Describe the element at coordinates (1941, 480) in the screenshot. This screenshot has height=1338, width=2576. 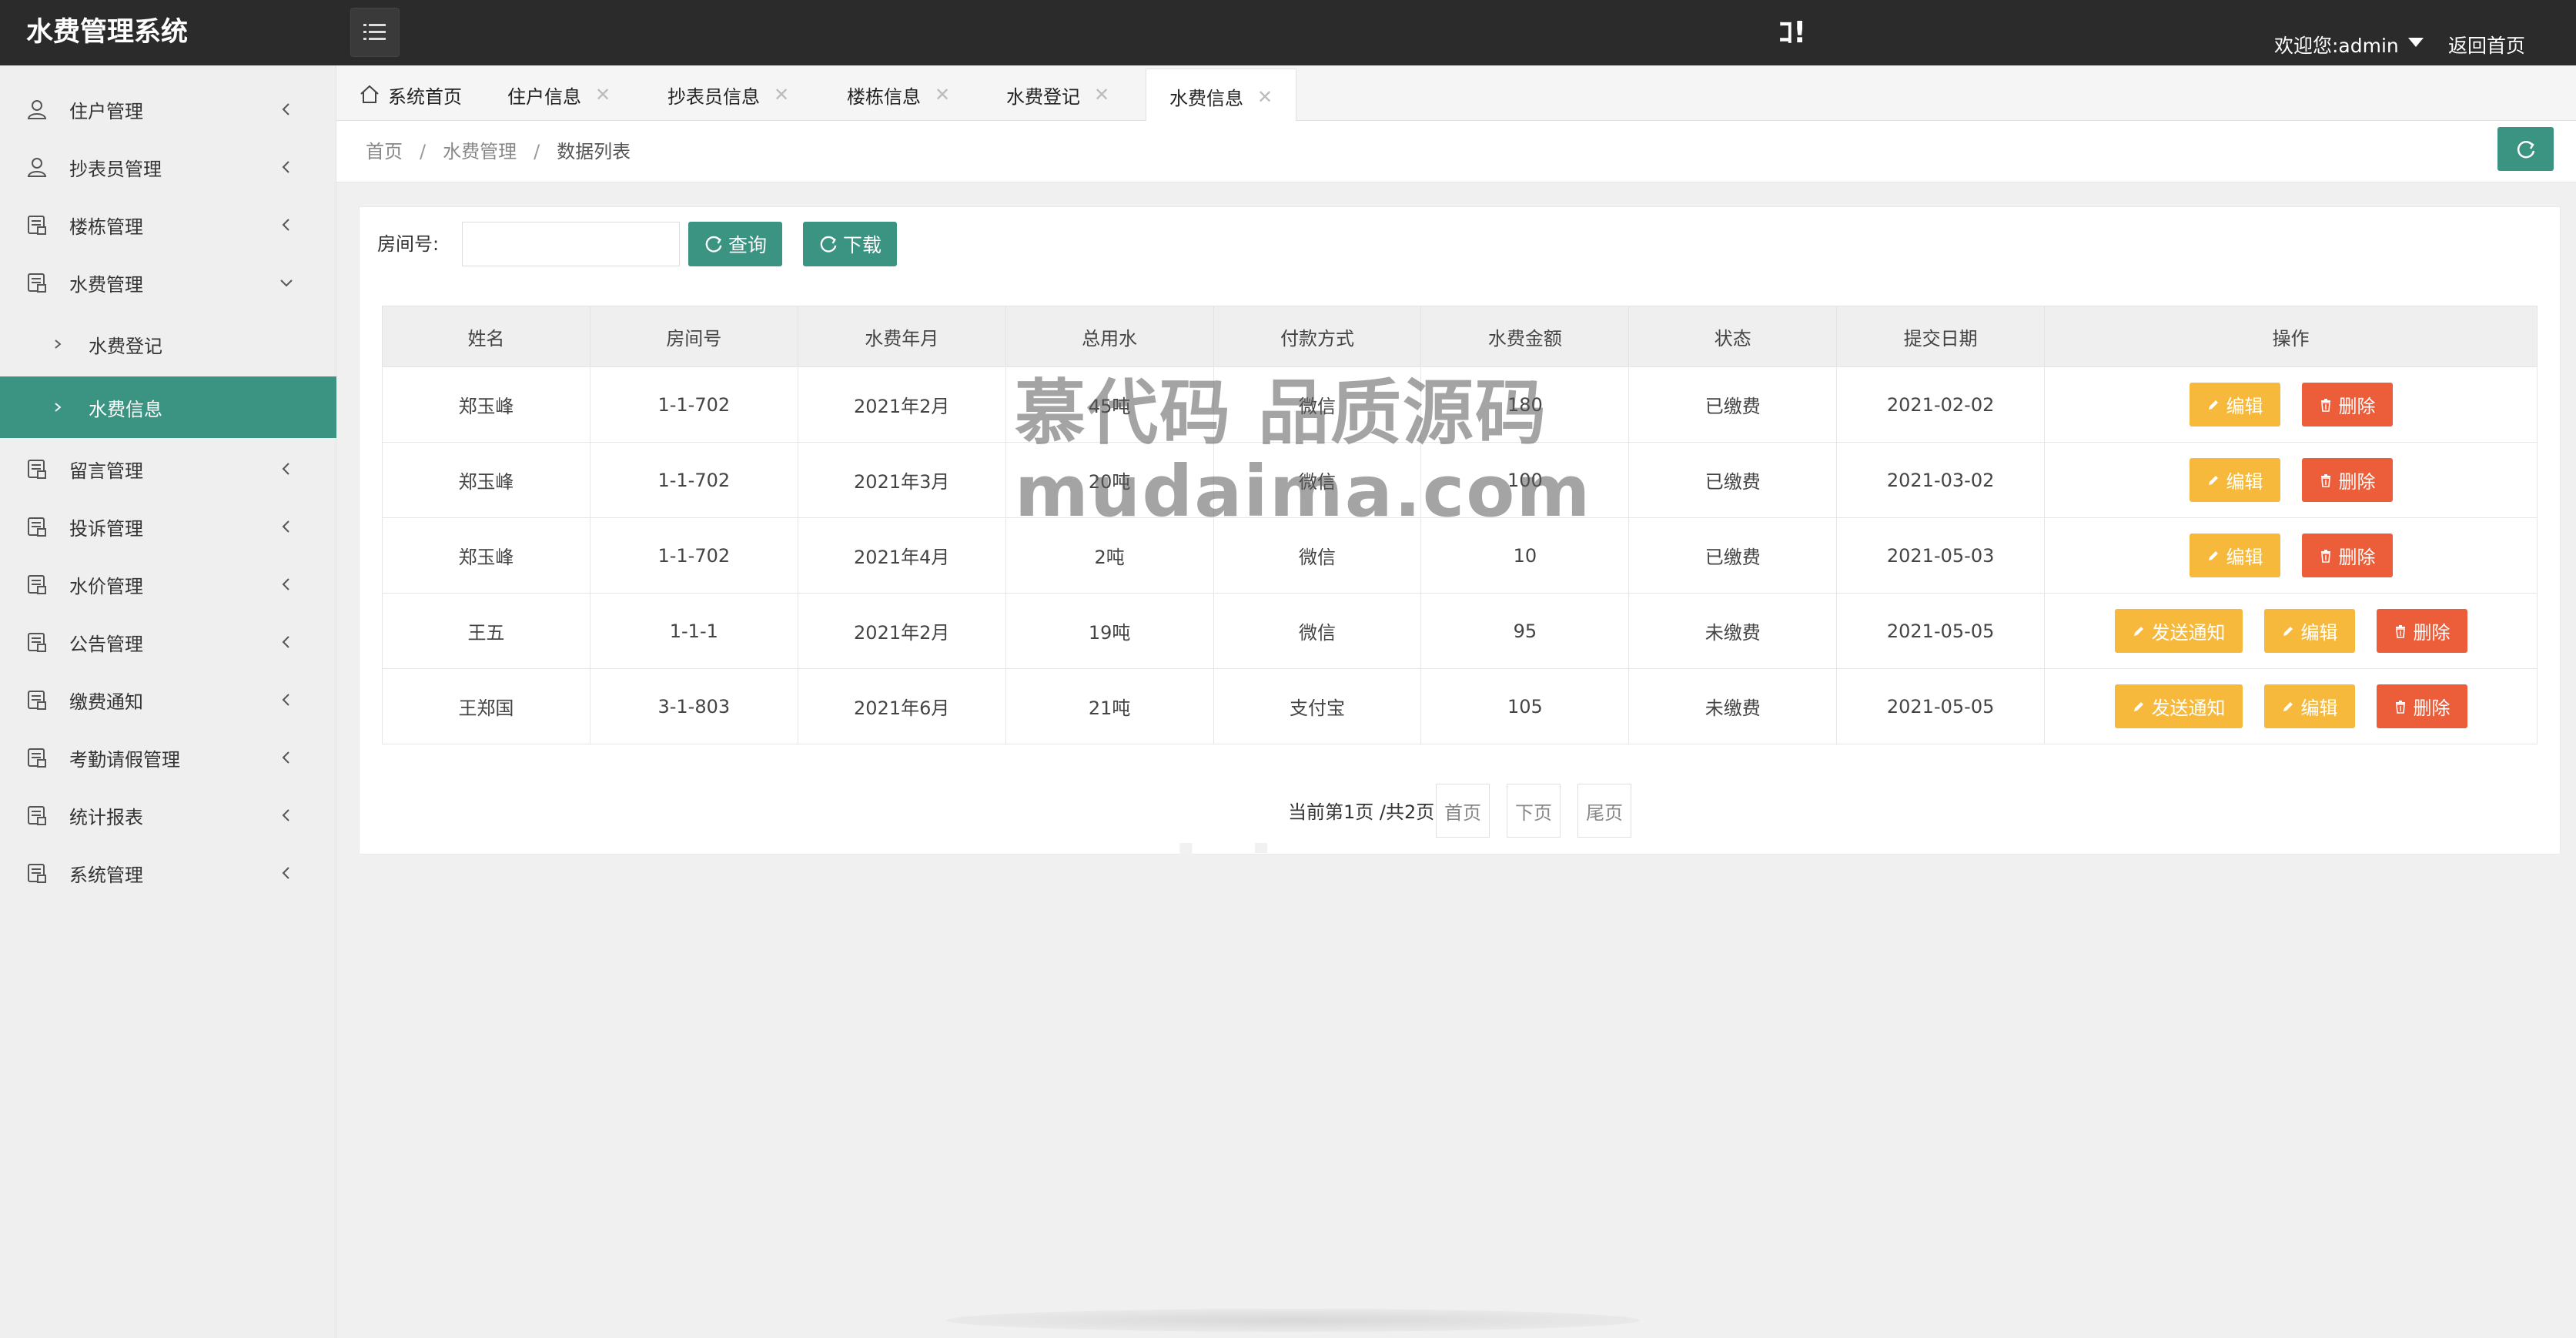
I see `cell-date: 2021-03-02` at that location.